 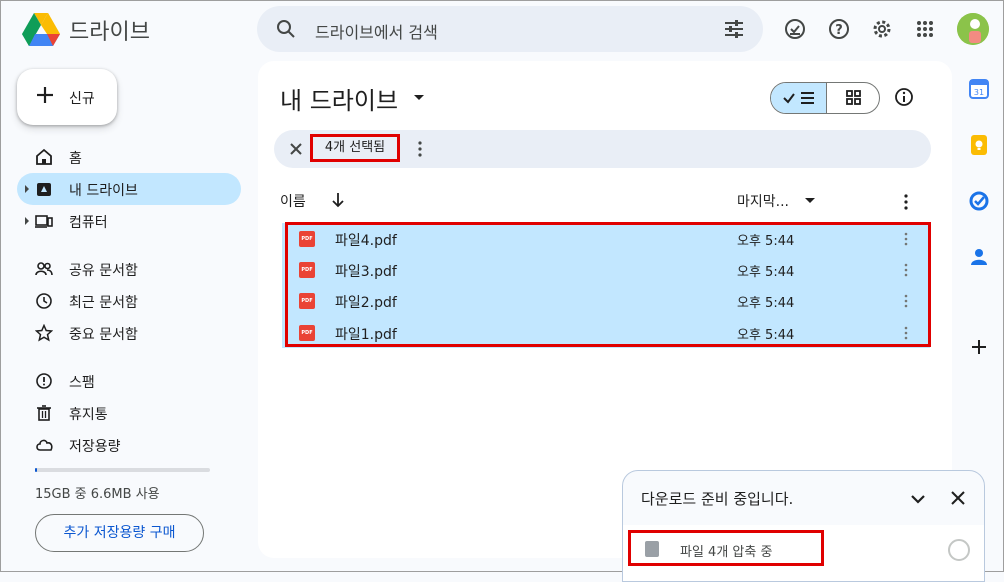 What do you see at coordinates (882, 29) in the screenshot?
I see `settings-gear-icon` at bounding box center [882, 29].